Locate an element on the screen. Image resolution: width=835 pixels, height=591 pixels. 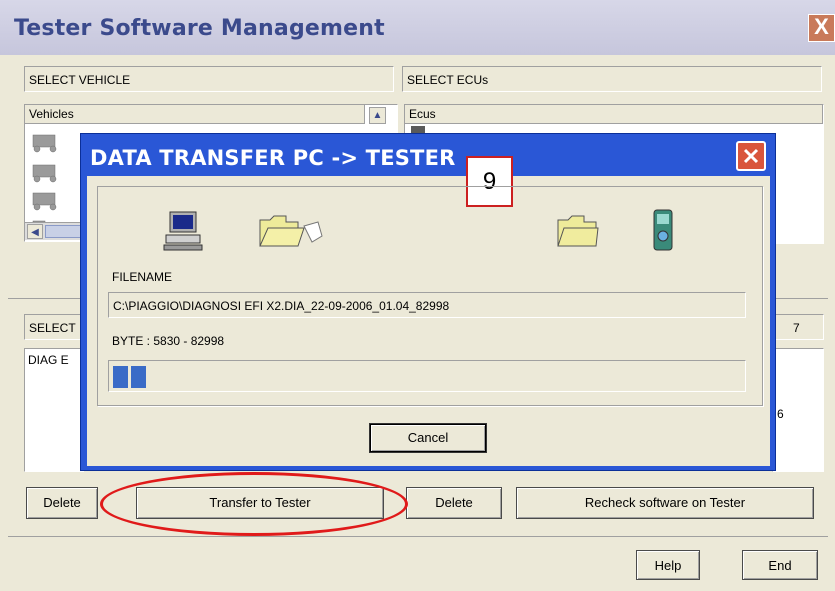
delete-left-button: Delete is located at coordinates (62, 503).